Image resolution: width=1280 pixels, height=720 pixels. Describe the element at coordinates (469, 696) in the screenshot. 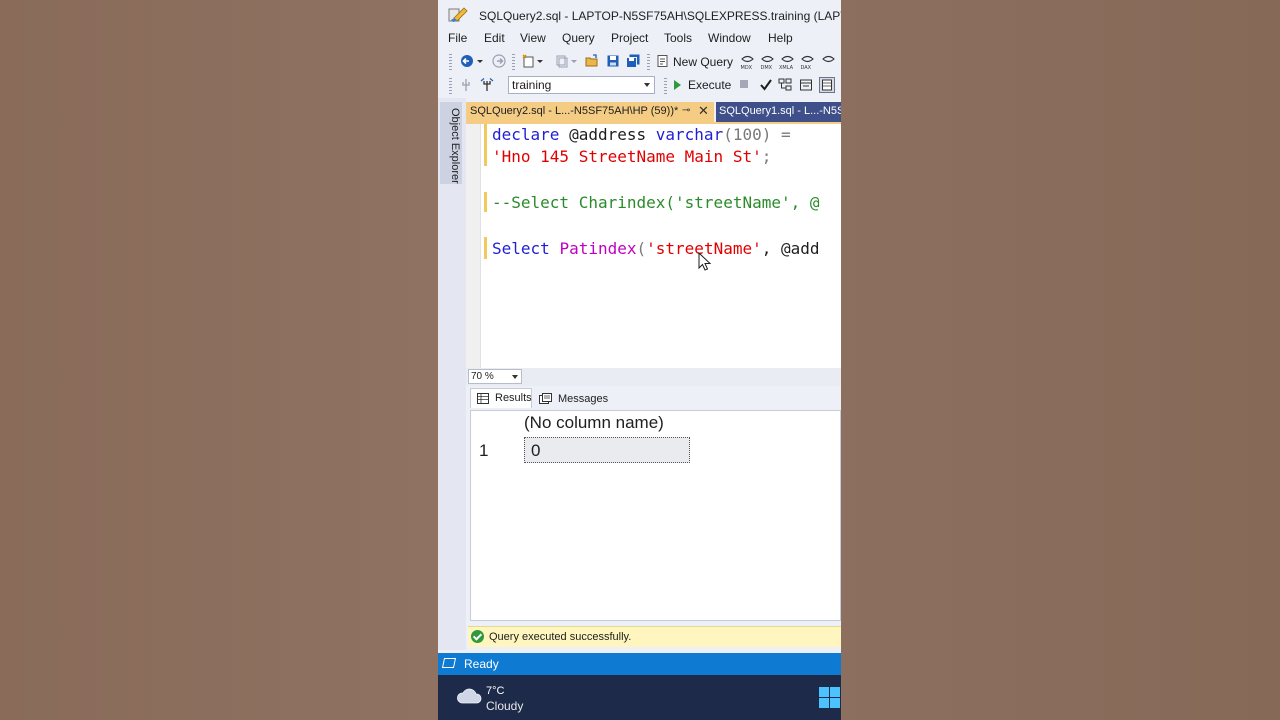

I see `cloud-icon` at that location.